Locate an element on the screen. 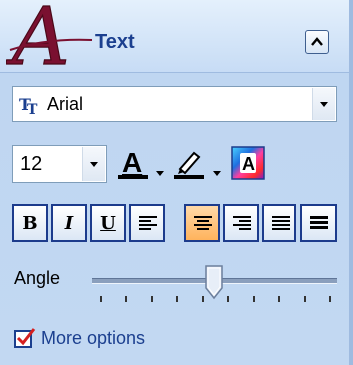  distribute-icon is located at coordinates (319, 222).